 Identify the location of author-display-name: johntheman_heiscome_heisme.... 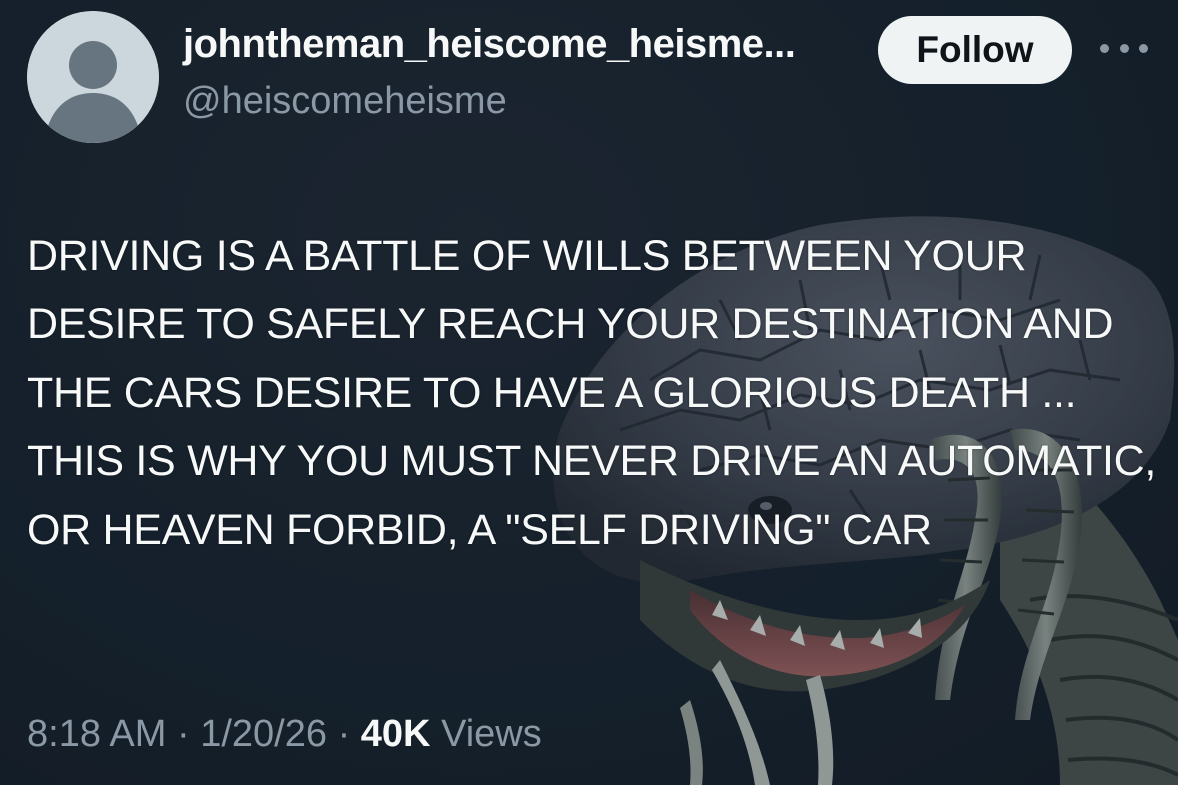
(489, 44).